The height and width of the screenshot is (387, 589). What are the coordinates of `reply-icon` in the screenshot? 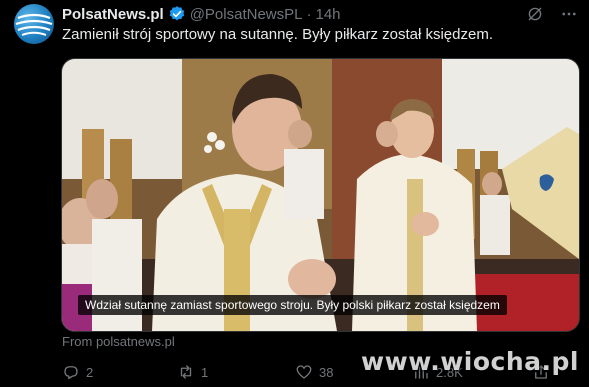 It's located at (71, 373).